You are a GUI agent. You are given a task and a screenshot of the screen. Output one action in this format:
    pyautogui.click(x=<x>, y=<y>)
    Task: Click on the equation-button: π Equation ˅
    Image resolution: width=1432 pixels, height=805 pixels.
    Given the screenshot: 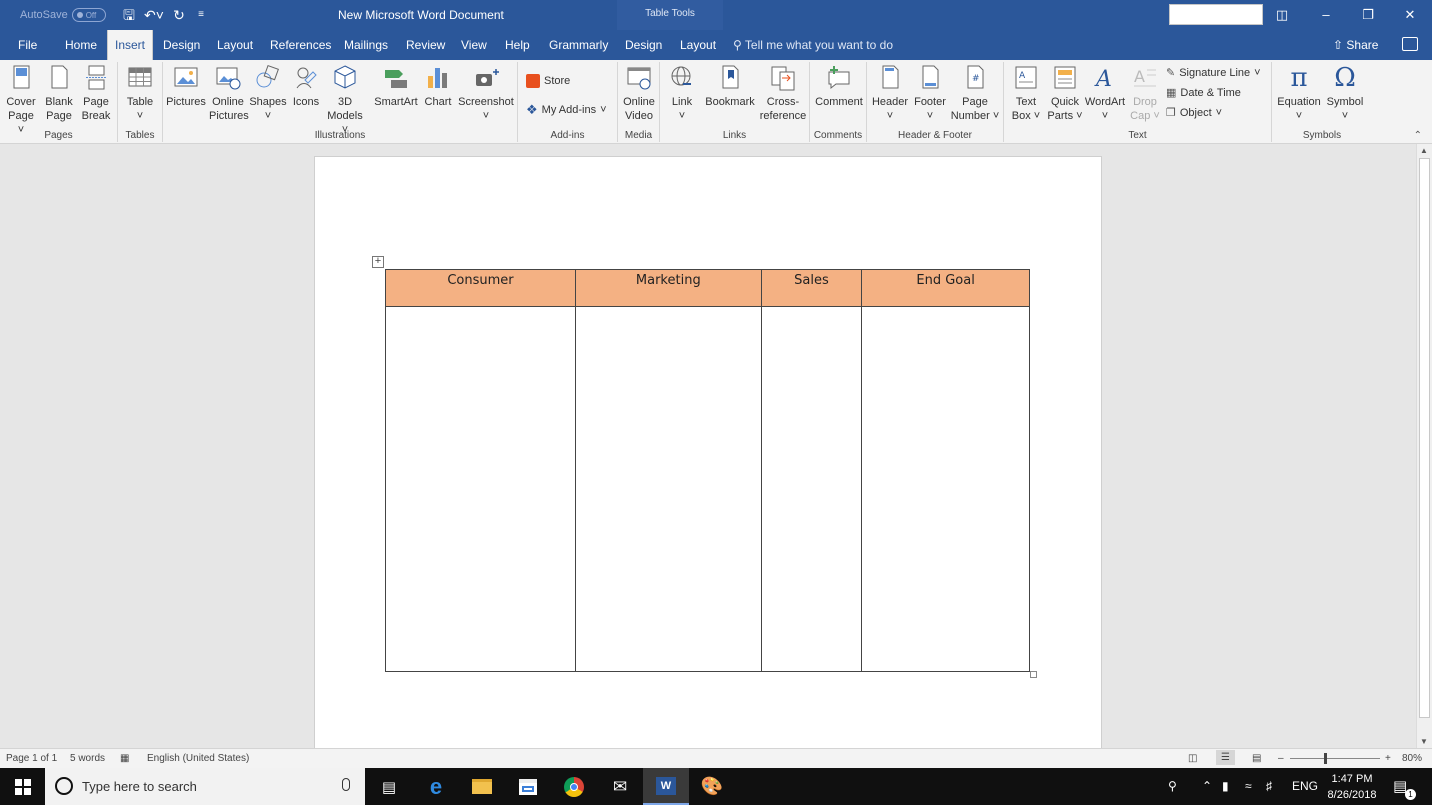 What is the action you would take?
    pyautogui.click(x=1299, y=93)
    